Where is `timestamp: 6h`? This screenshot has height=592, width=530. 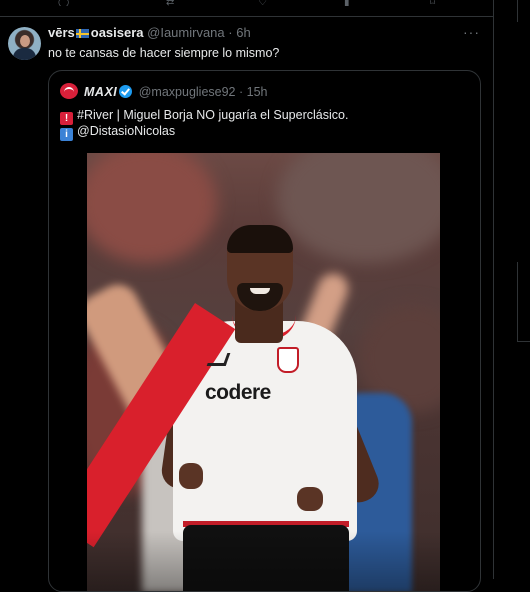 timestamp: 6h is located at coordinates (243, 32).